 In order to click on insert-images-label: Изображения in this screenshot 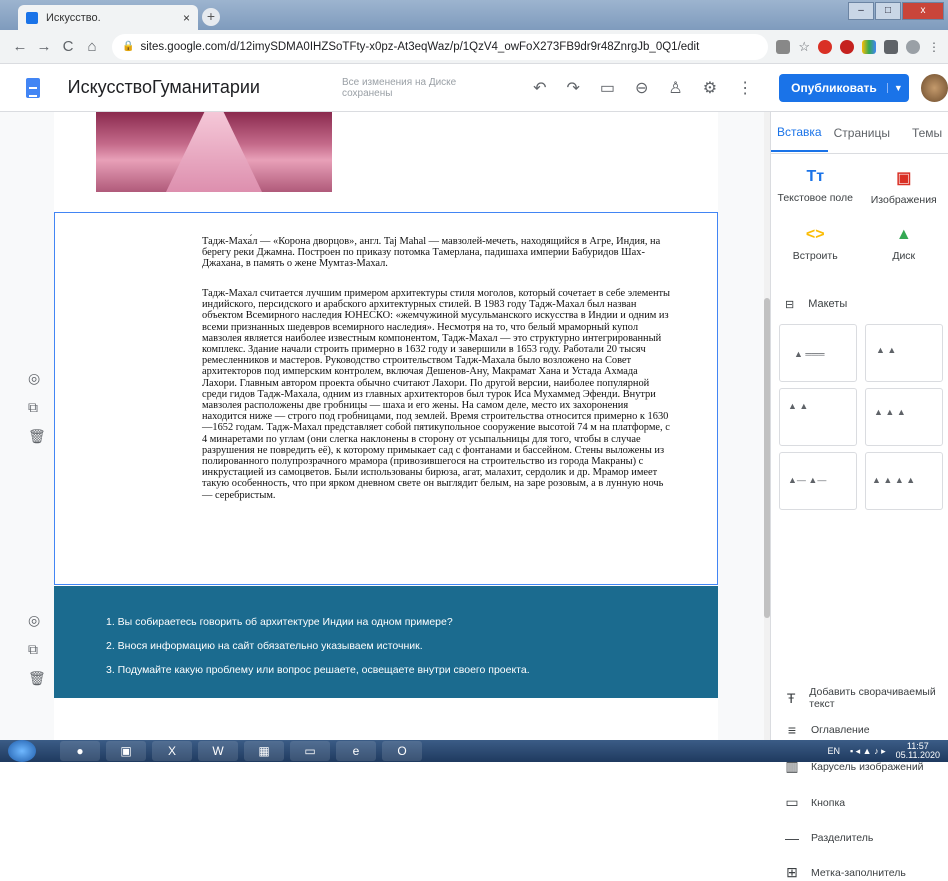, I will do `click(904, 200)`.